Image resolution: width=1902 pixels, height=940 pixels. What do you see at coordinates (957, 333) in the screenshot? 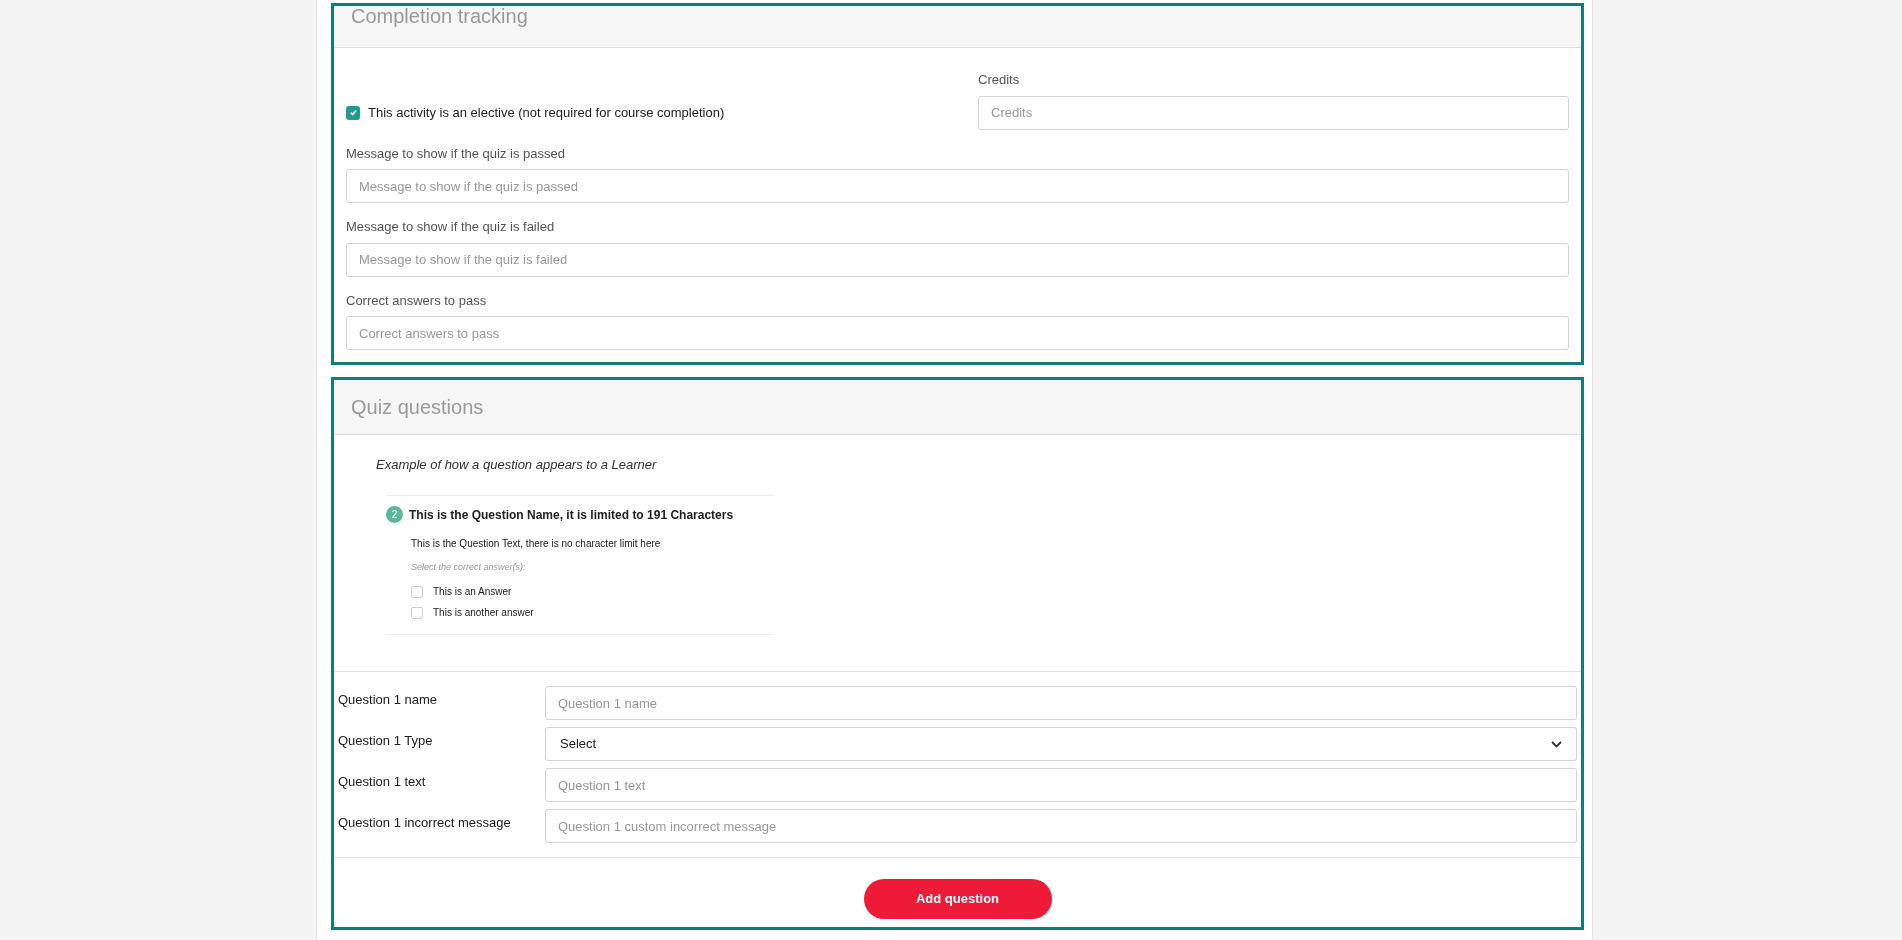
I see `input-field: Correct answers to pass` at bounding box center [957, 333].